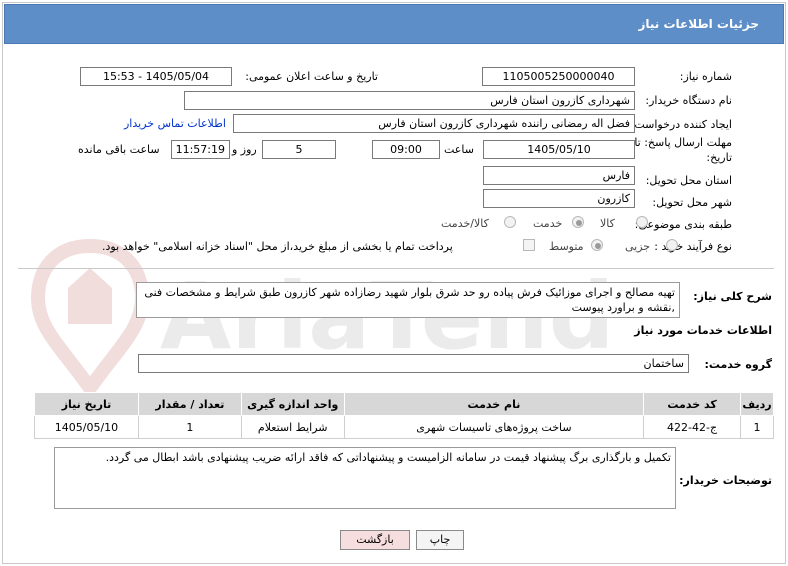  What do you see at coordinates (548, 223) in the screenshot?
I see `category-service-label: خدمت` at bounding box center [548, 223].